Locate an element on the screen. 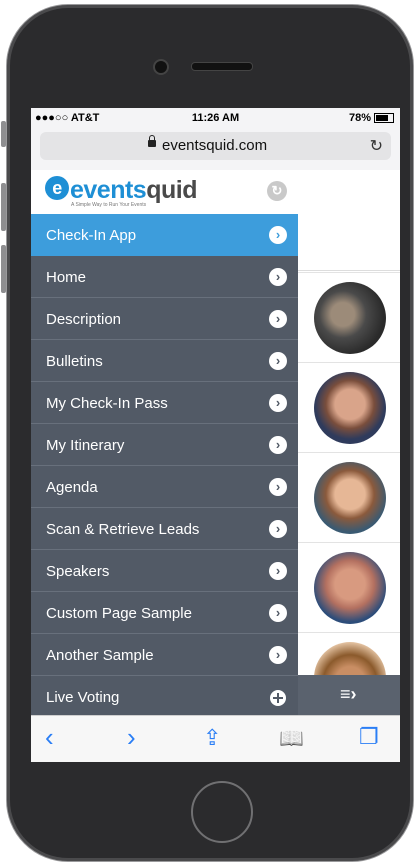  status-time: 11:26 AM is located at coordinates (215, 118).